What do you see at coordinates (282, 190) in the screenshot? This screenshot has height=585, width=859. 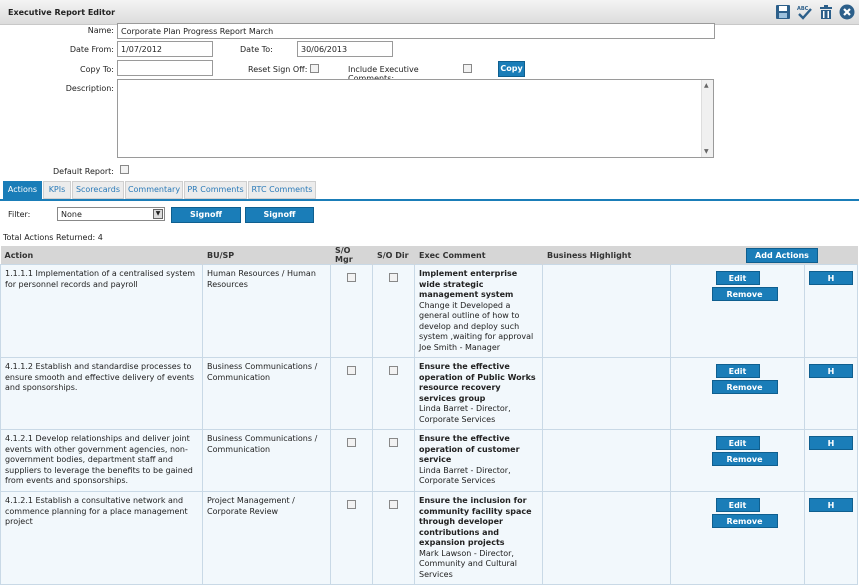 I see `tab-rtc-comments: RTC Comments` at bounding box center [282, 190].